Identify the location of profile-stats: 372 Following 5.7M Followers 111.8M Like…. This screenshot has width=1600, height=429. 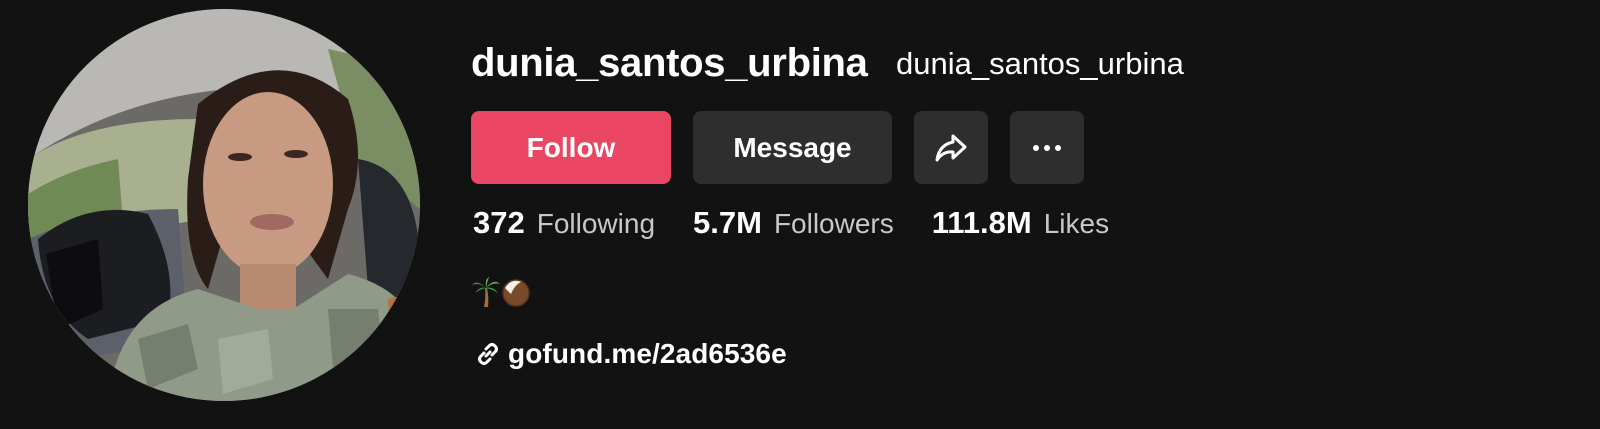
(810, 223).